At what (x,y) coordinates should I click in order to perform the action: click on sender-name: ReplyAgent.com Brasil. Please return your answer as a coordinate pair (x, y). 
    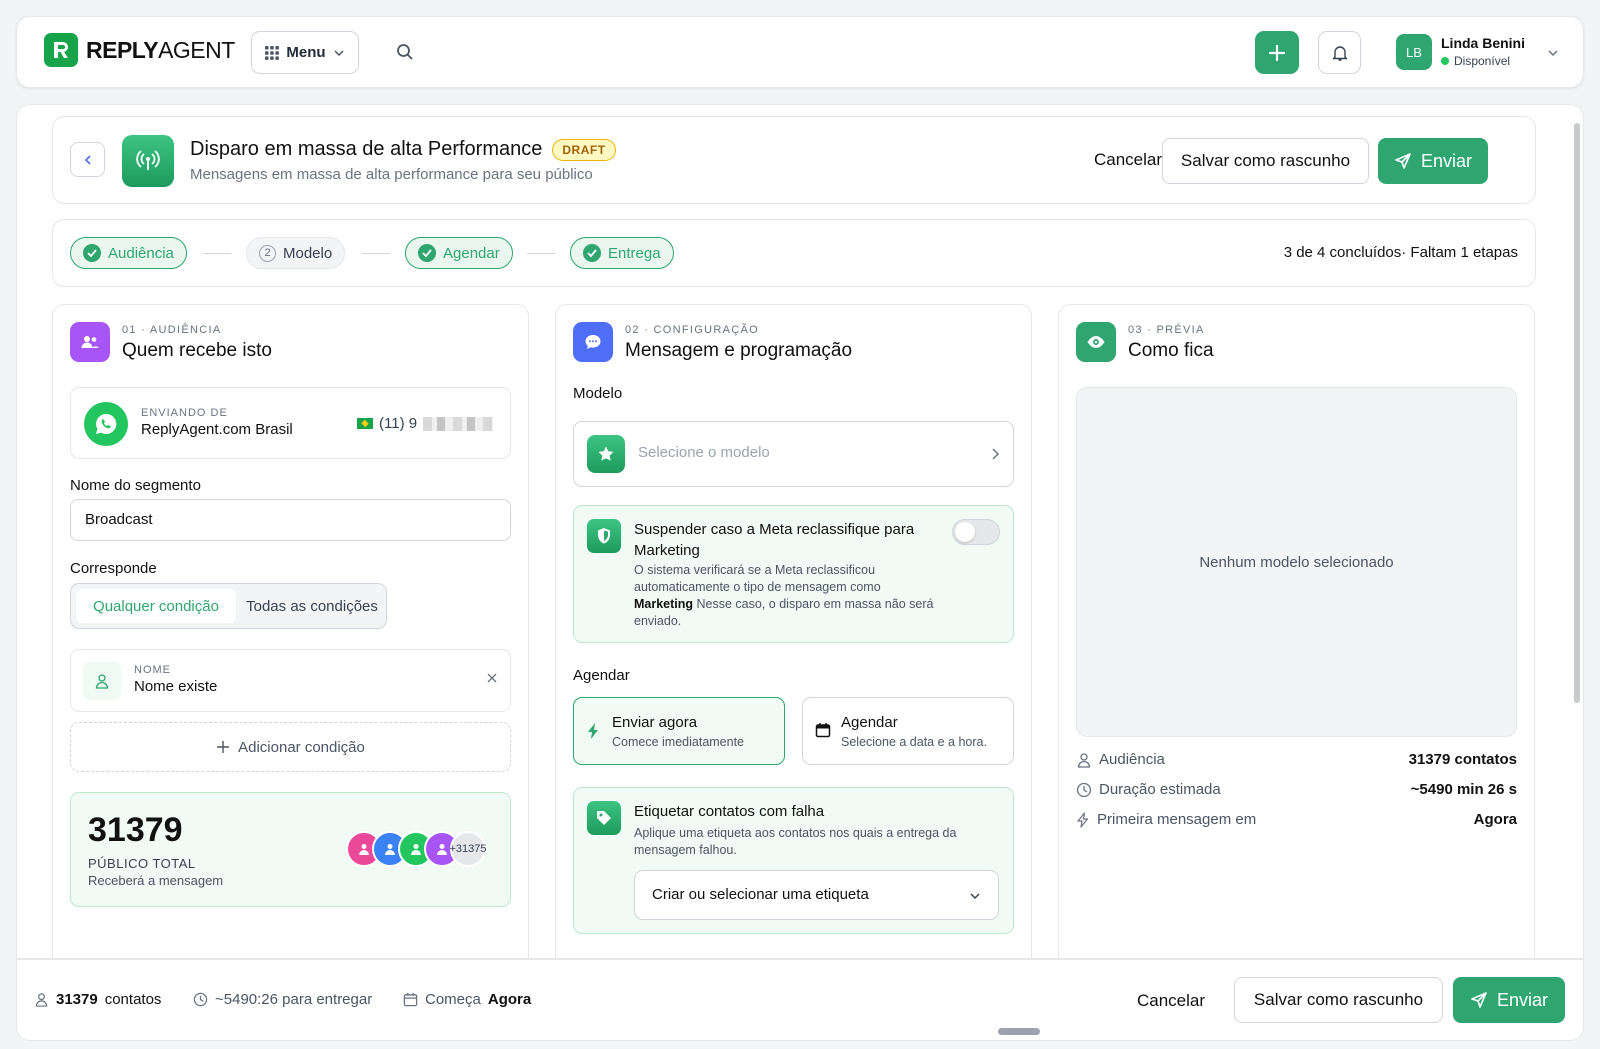
    Looking at the image, I should click on (217, 429).